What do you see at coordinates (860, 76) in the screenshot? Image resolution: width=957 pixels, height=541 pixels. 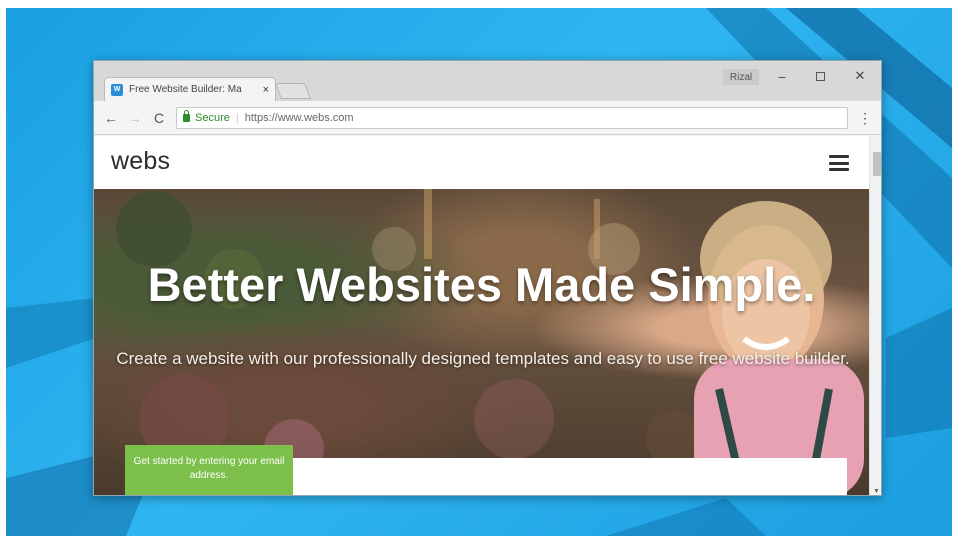 I see `close-icon: ✕` at bounding box center [860, 76].